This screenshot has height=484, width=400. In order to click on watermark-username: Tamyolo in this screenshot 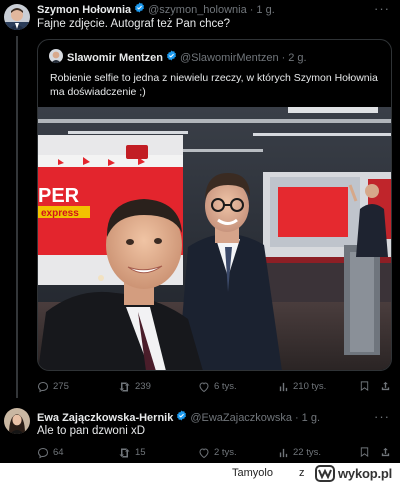, I will do `click(252, 473)`.